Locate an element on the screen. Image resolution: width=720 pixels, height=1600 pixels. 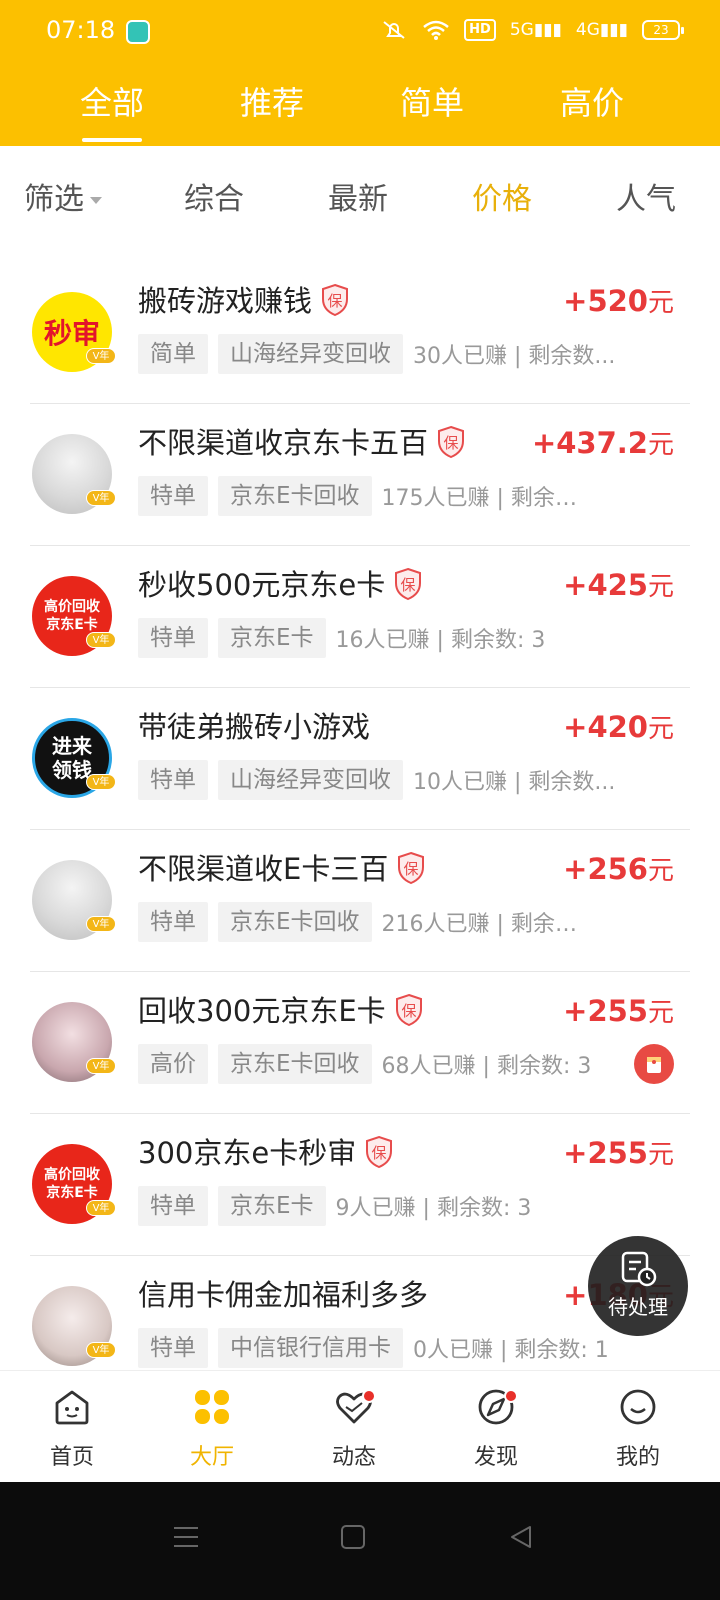
nav-hall-label: 大厅 is located at coordinates (211, 1457).